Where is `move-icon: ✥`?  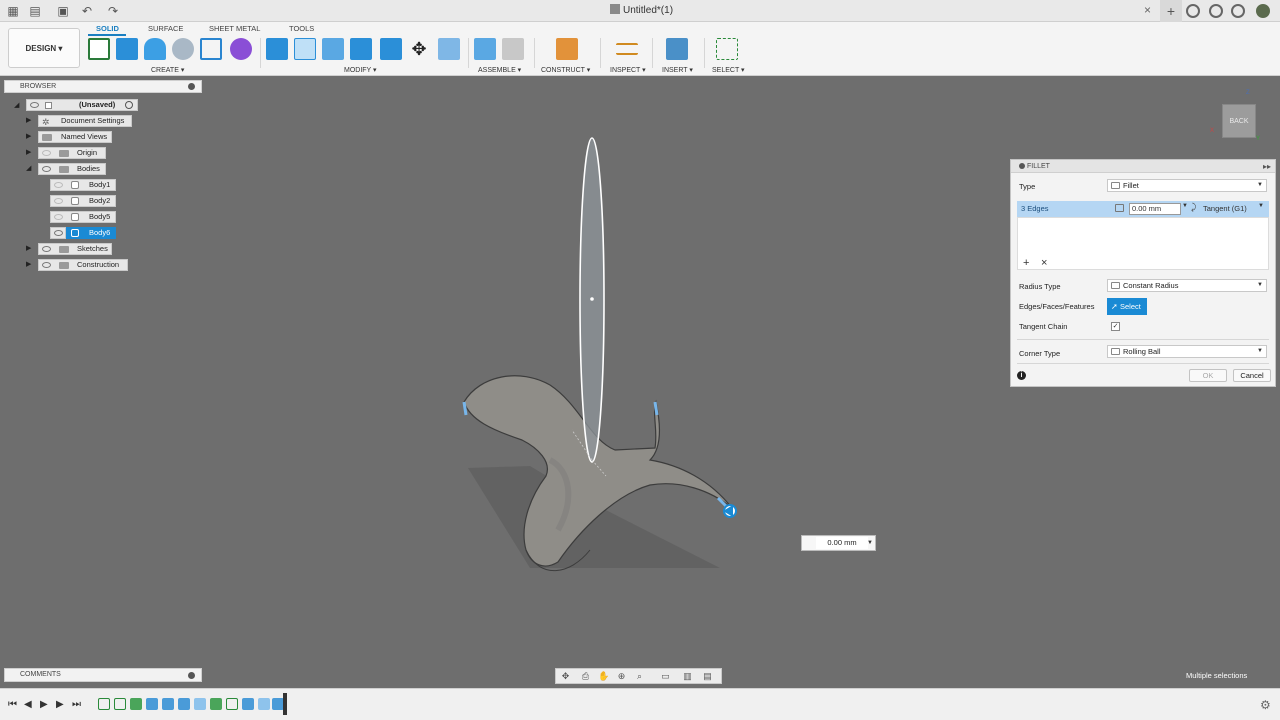
move-icon: ✥ is located at coordinates (419, 49).